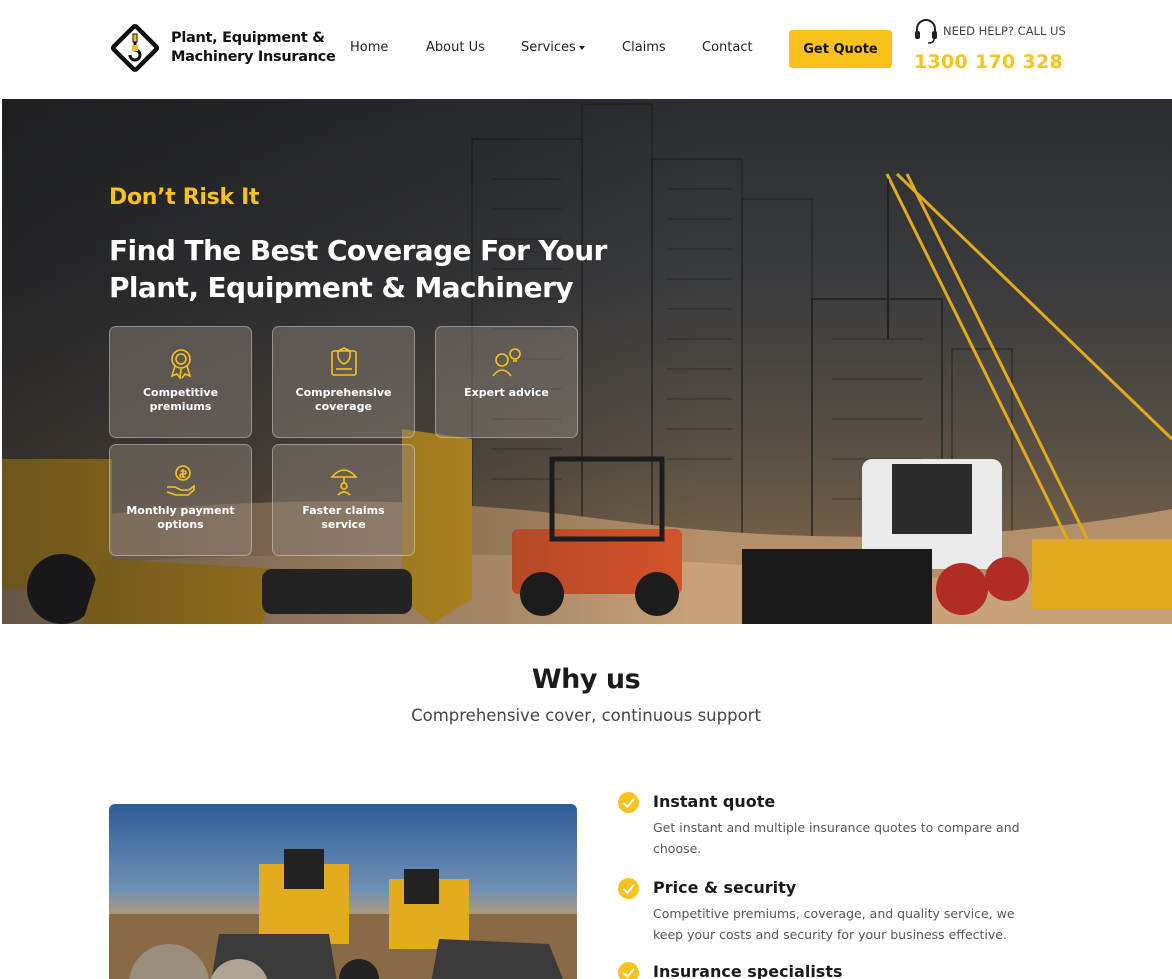  I want to click on nav-services-label: Services, so click(548, 47).